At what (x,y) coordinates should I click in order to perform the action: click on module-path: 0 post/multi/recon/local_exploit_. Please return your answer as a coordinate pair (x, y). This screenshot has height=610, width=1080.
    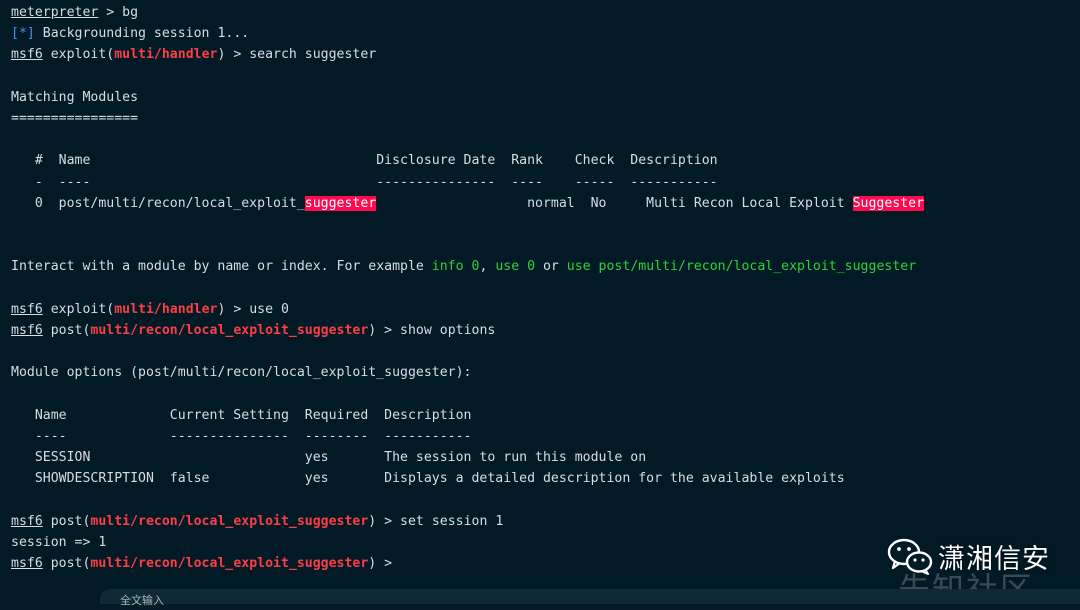
    Looking at the image, I should click on (158, 203).